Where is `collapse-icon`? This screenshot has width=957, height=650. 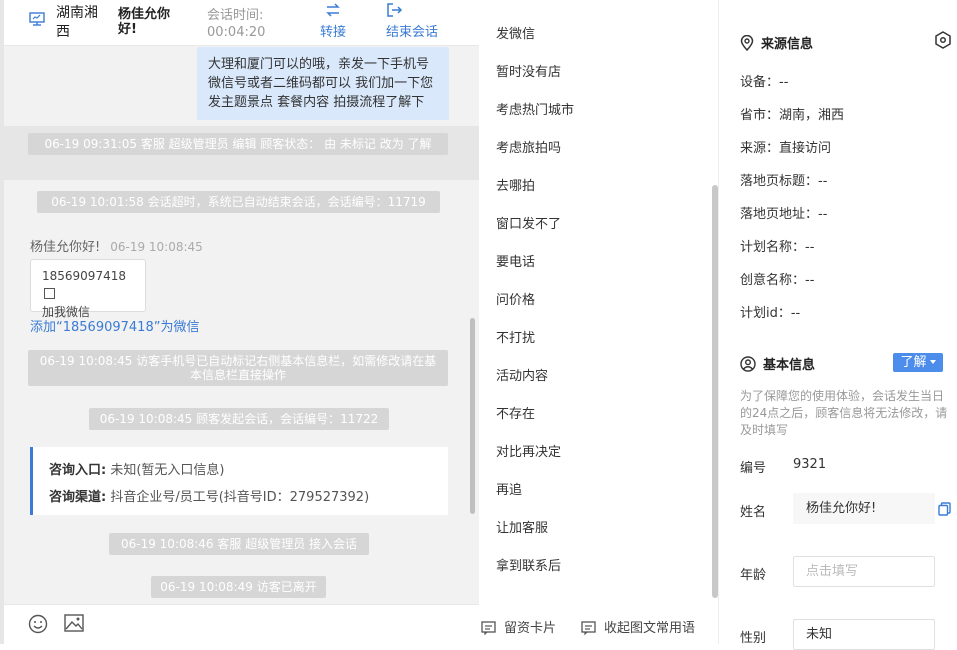
collapse-icon is located at coordinates (588, 628).